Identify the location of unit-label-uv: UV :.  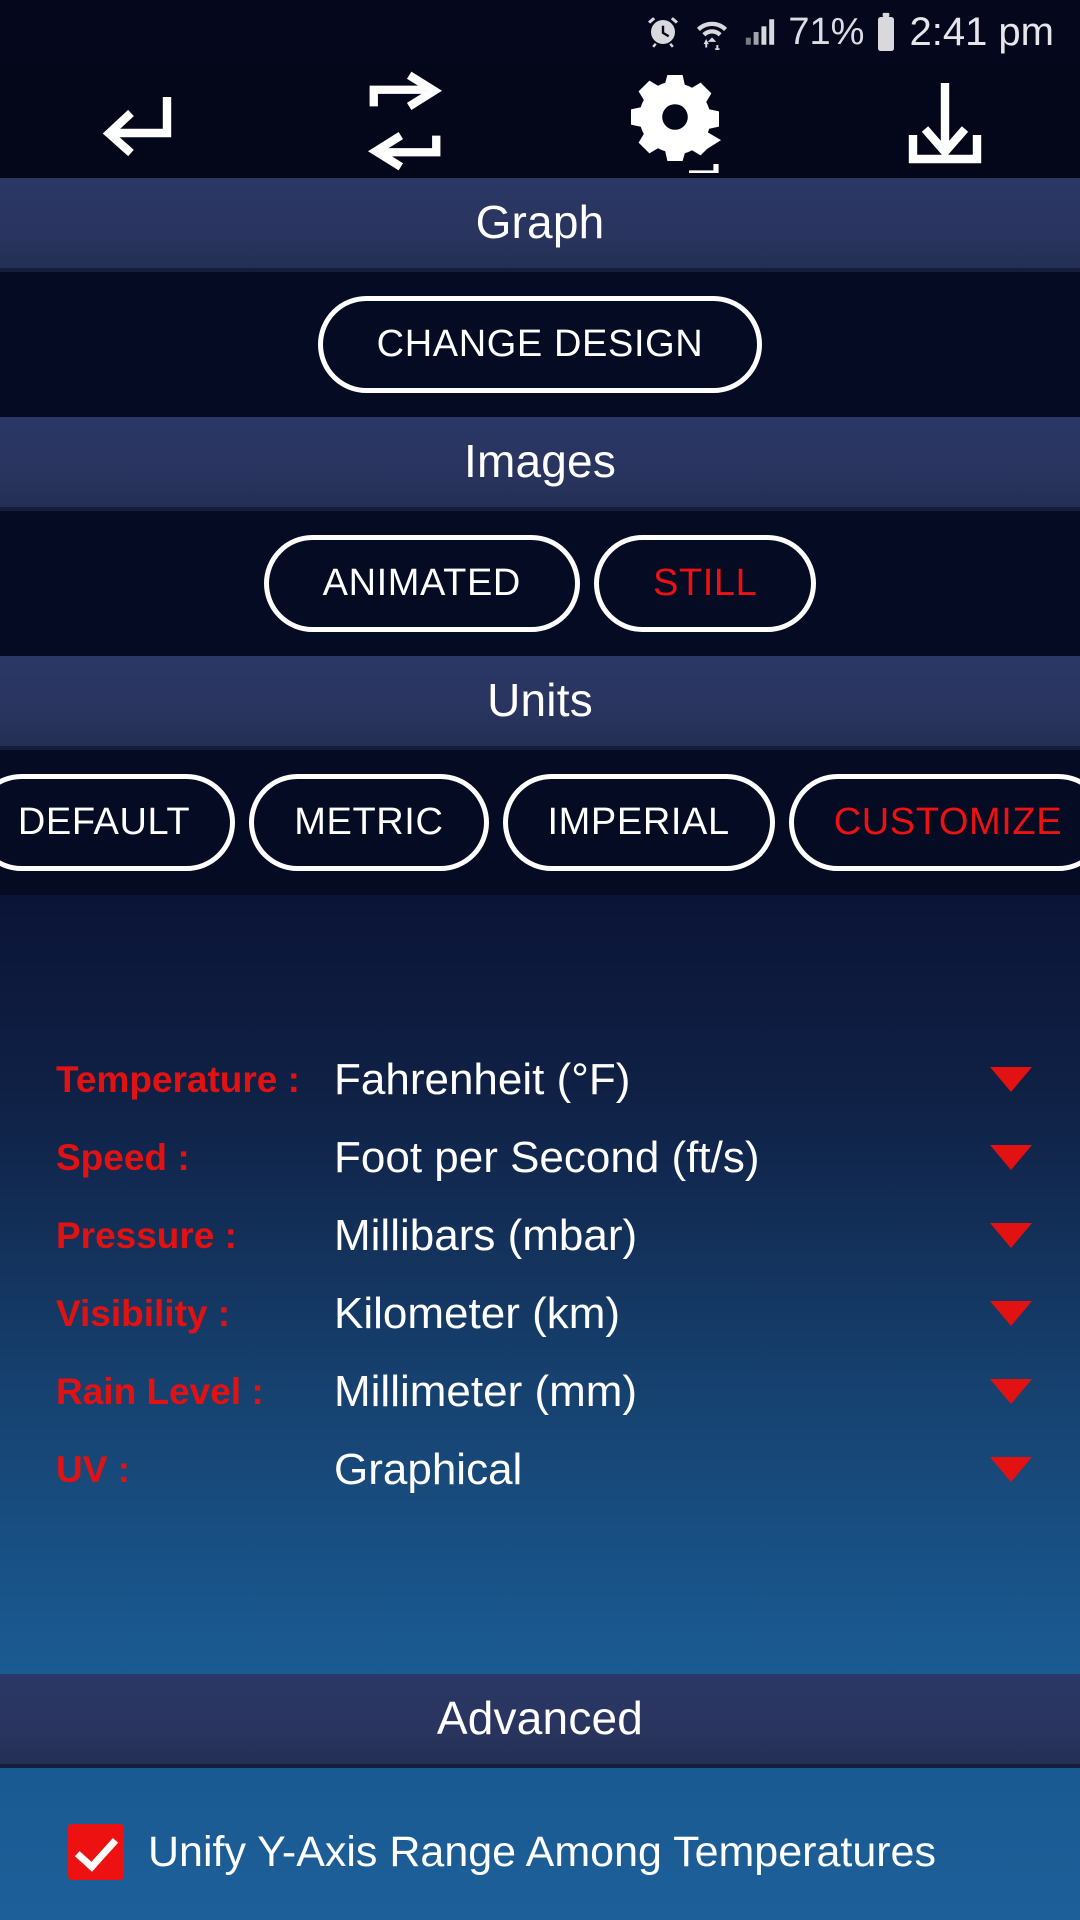
(93, 1469).